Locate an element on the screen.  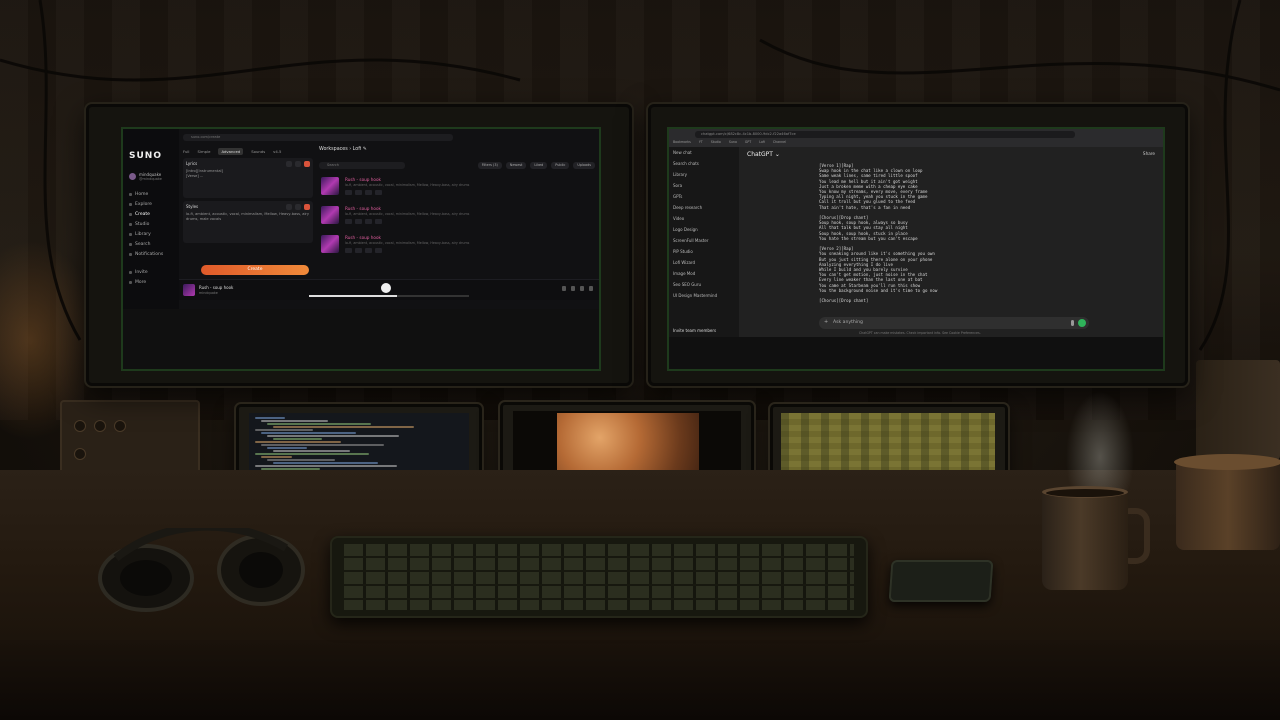
pause-button is located at coordinates (386, 288).